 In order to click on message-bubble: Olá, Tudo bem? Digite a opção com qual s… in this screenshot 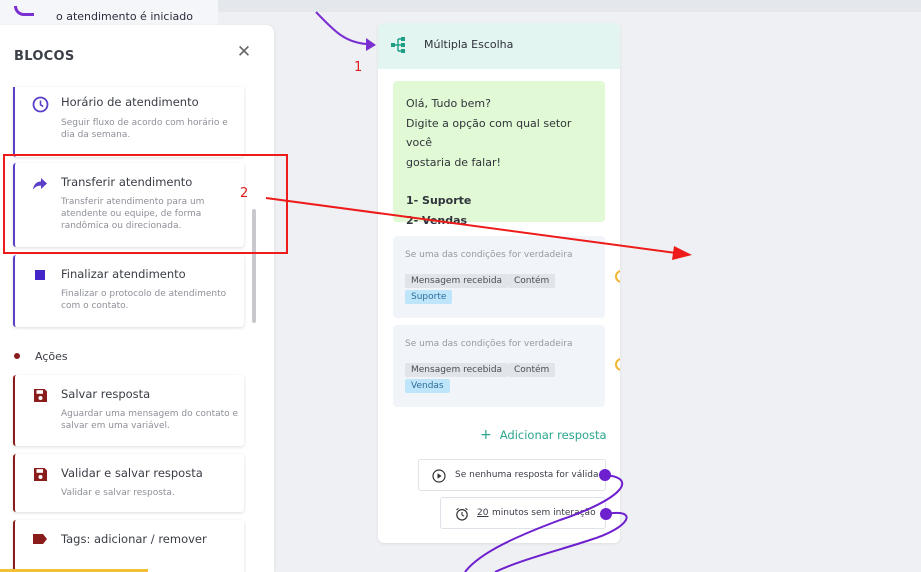, I will do `click(499, 154)`.